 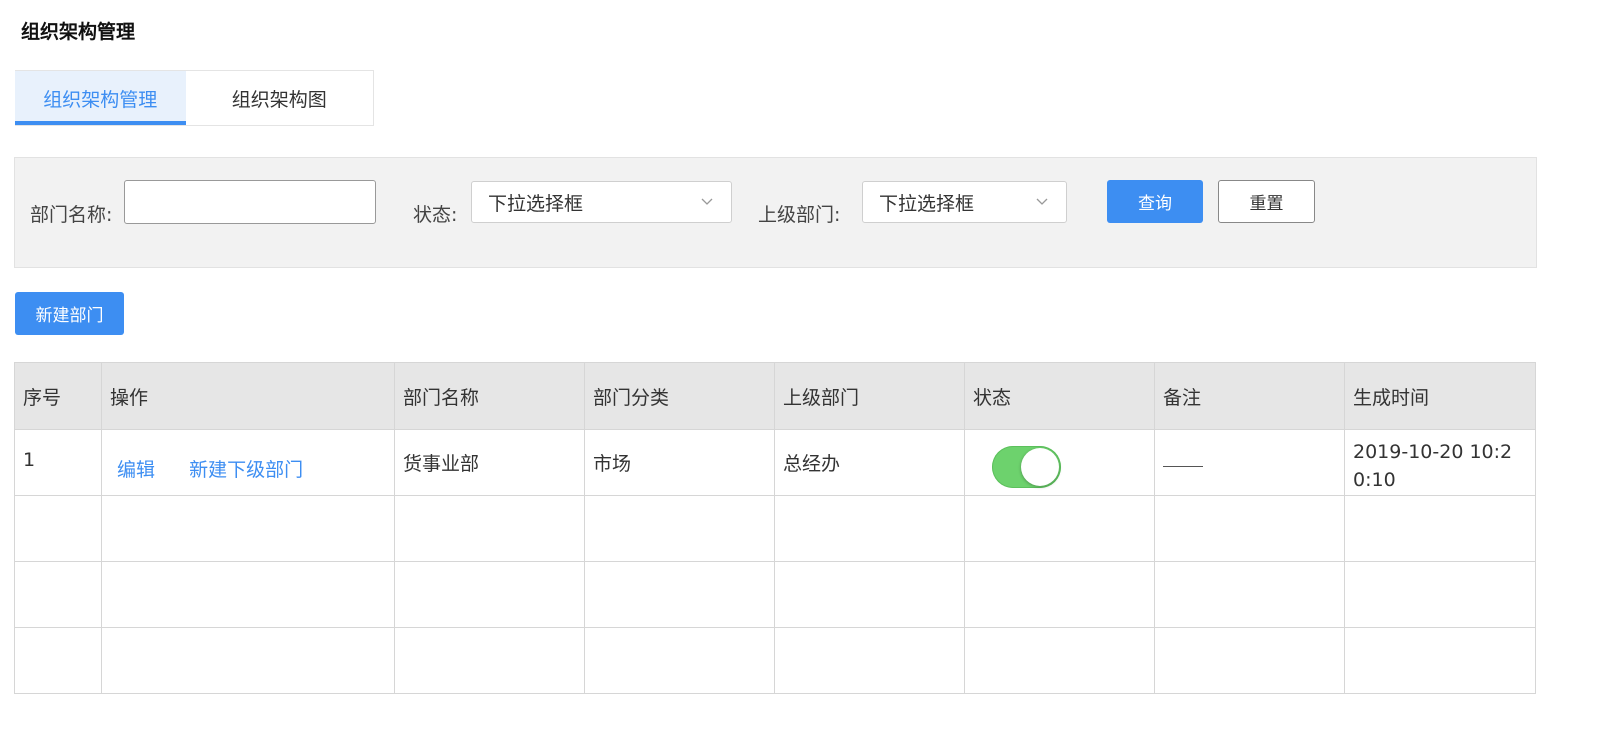 I want to click on col-header-dept-name: 部门名称, so click(x=489, y=396).